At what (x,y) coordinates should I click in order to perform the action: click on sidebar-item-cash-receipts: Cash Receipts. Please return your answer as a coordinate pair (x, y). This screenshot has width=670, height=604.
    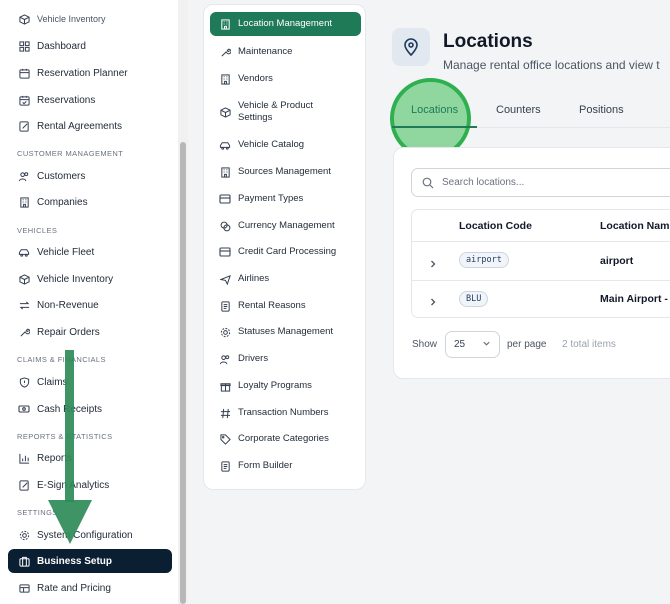
    Looking at the image, I should click on (90, 409).